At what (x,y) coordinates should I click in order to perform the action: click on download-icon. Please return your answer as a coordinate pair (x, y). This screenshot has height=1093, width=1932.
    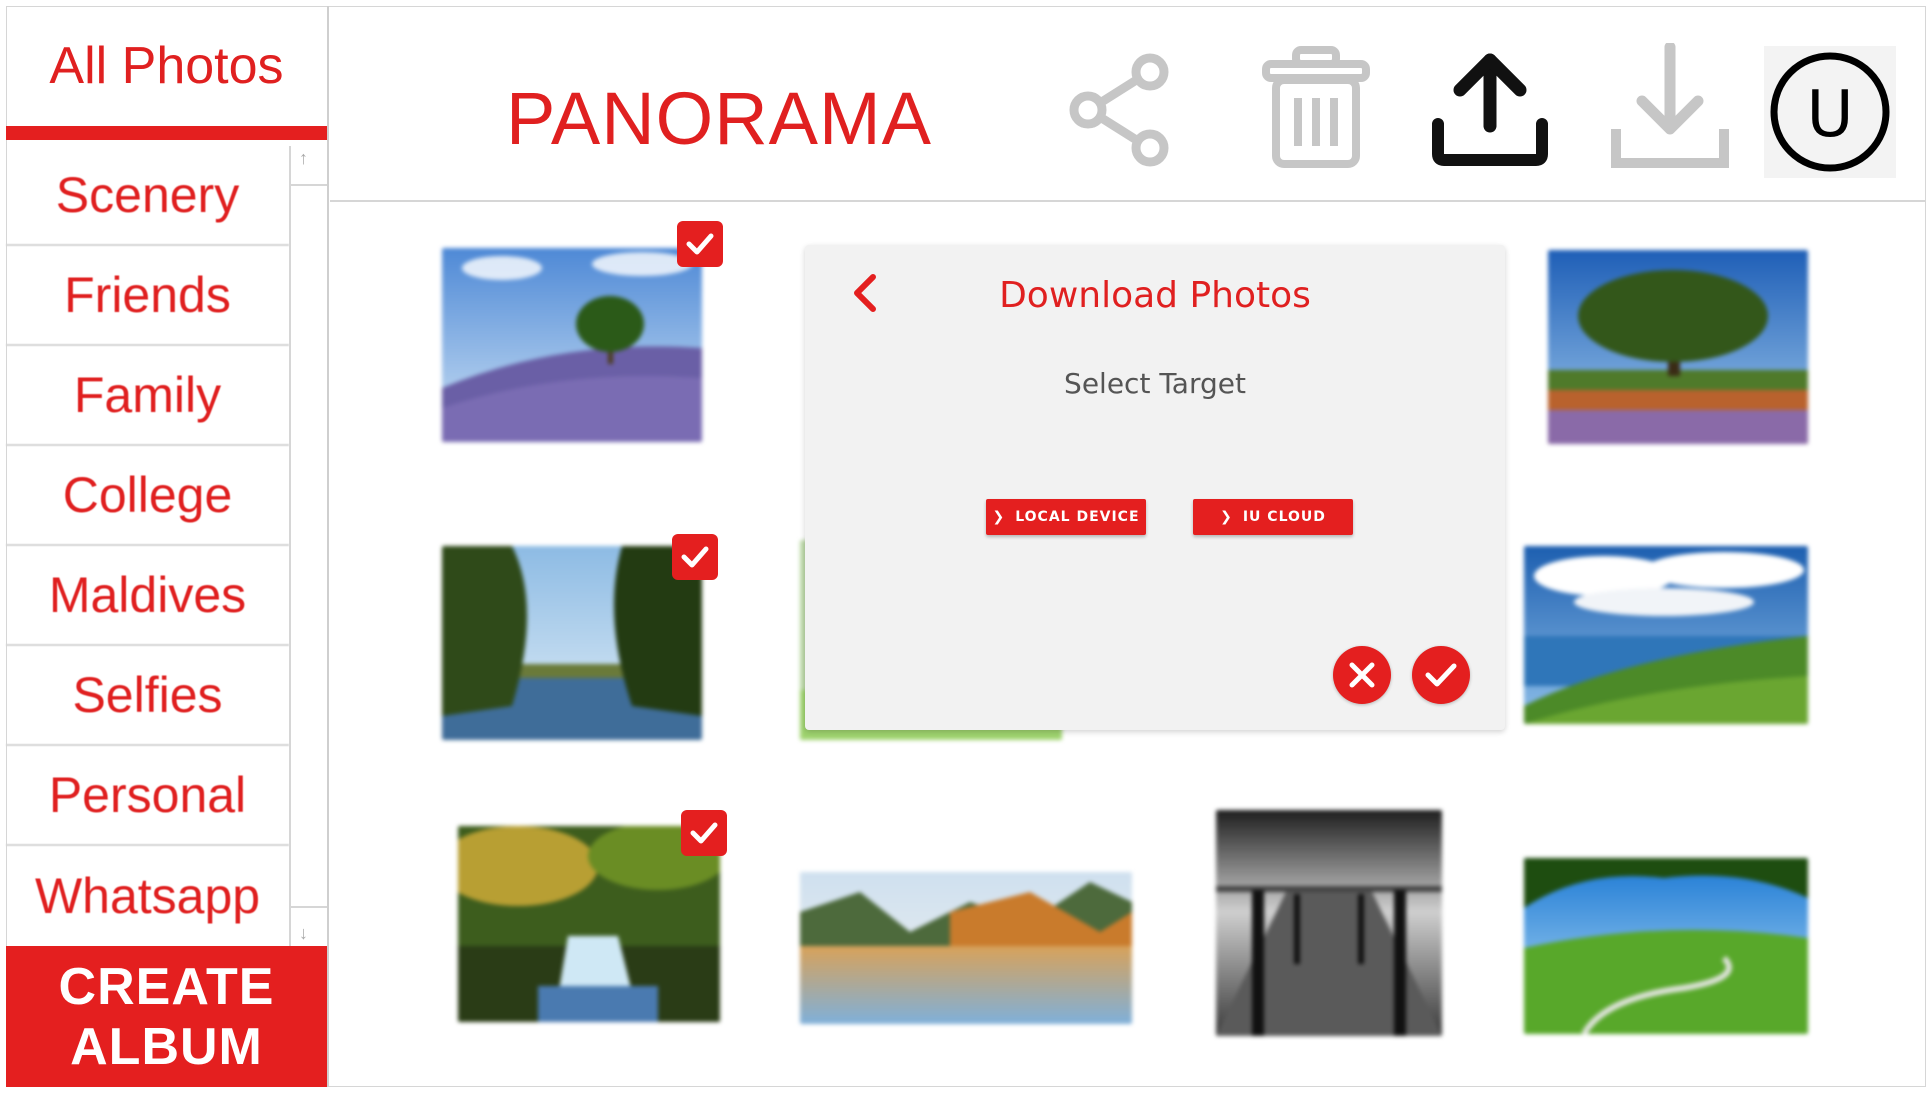
    Looking at the image, I should click on (1670, 106).